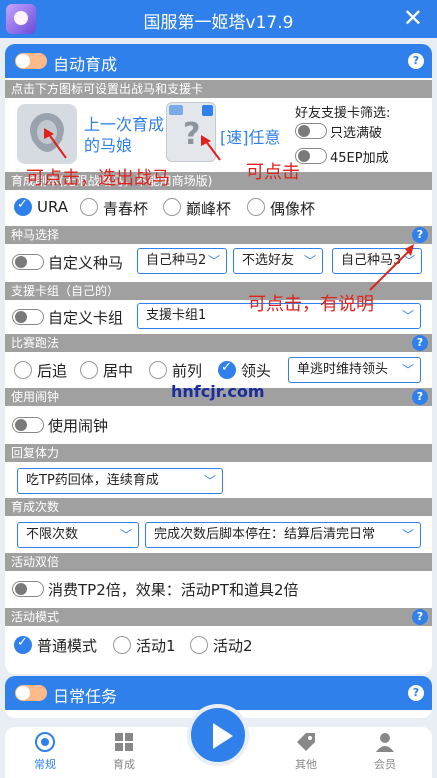  I want to click on person-icon, so click(385, 742).